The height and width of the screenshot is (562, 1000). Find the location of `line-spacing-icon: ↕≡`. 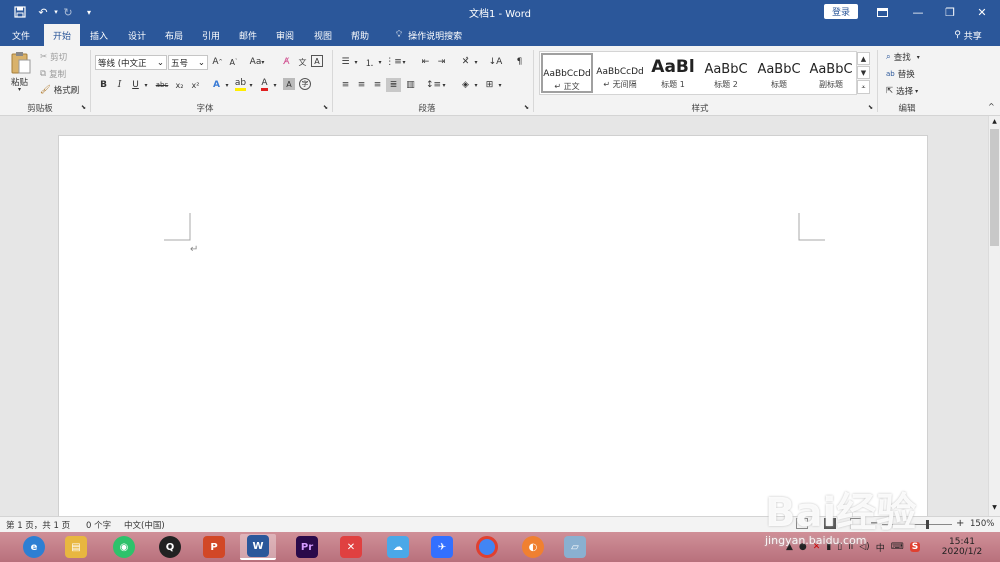

line-spacing-icon: ↕≡ is located at coordinates (433, 85).